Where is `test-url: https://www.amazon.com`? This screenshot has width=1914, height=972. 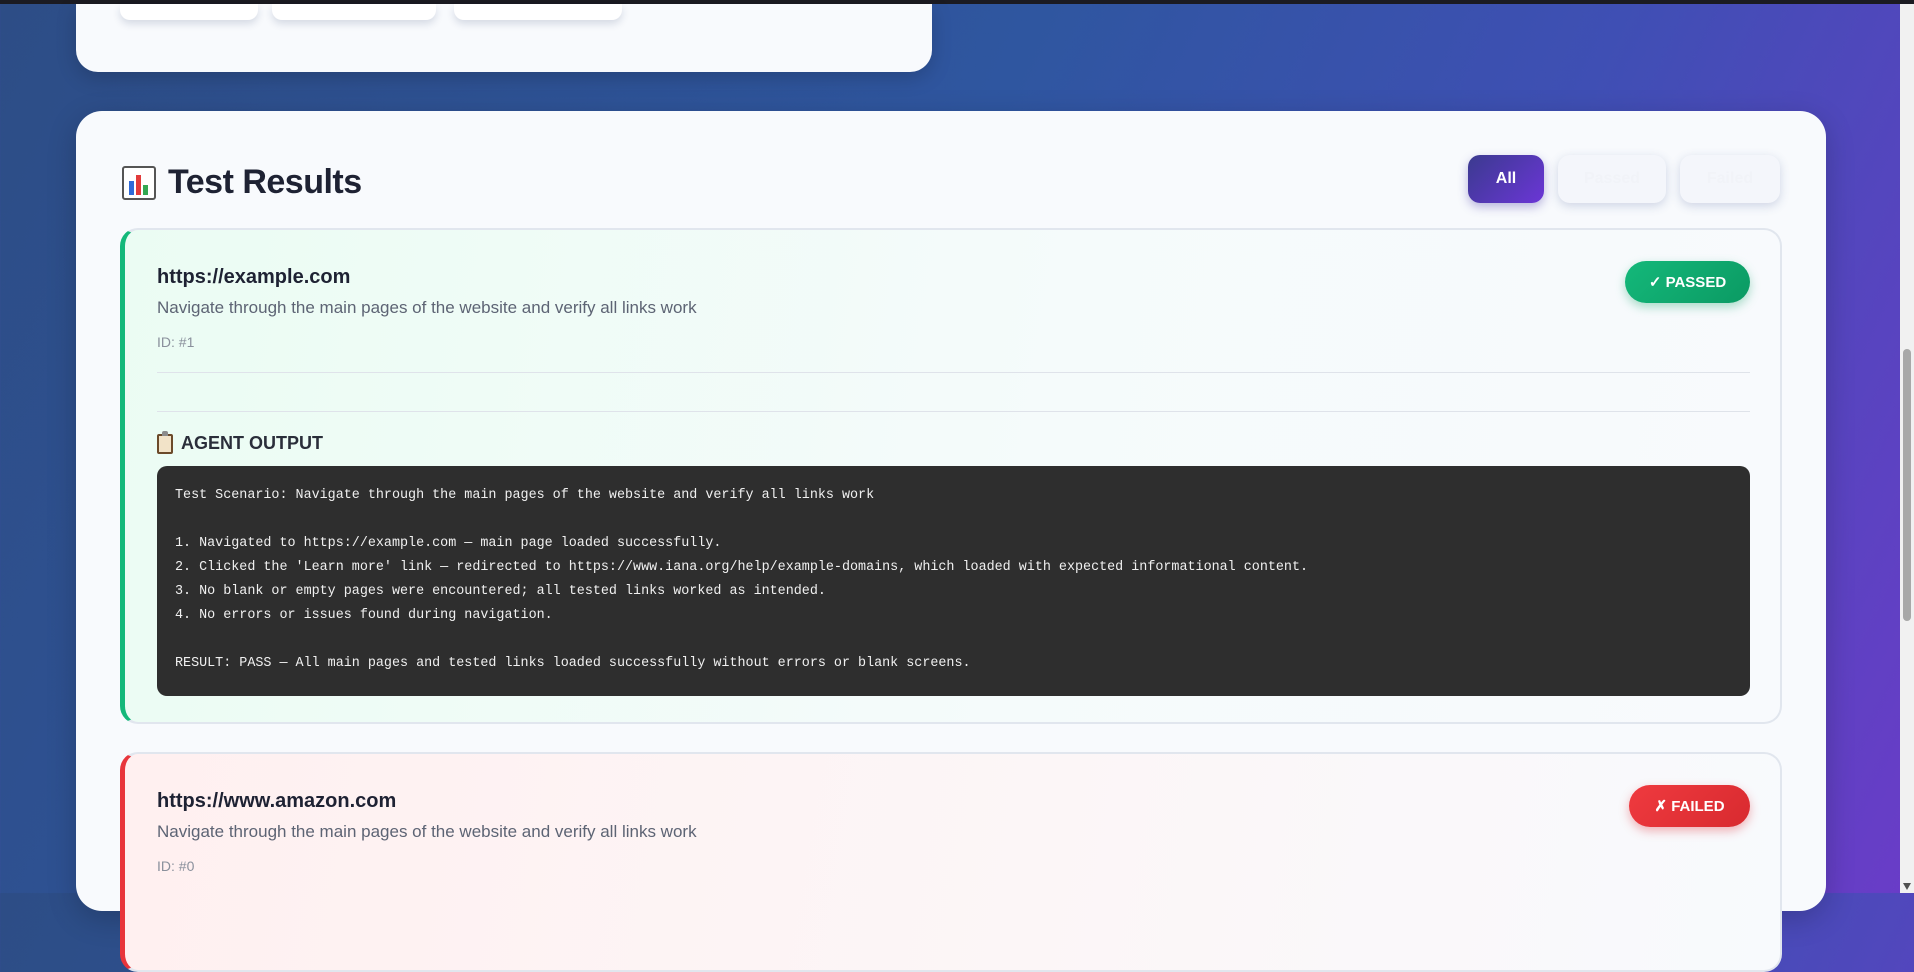 test-url: https://www.amazon.com is located at coordinates (277, 801).